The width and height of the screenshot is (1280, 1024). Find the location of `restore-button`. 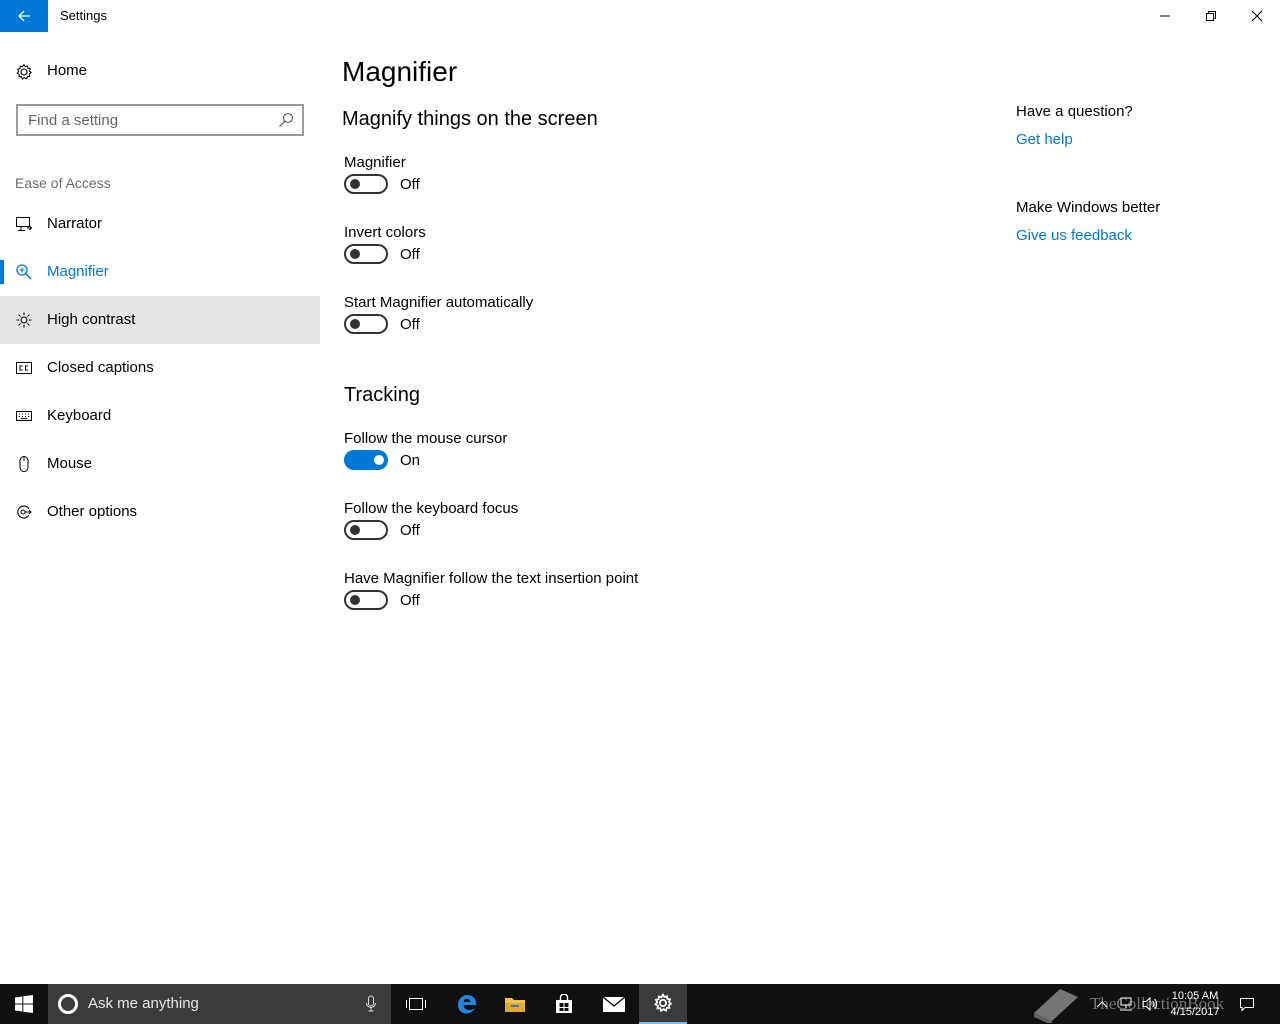

restore-button is located at coordinates (1211, 16).